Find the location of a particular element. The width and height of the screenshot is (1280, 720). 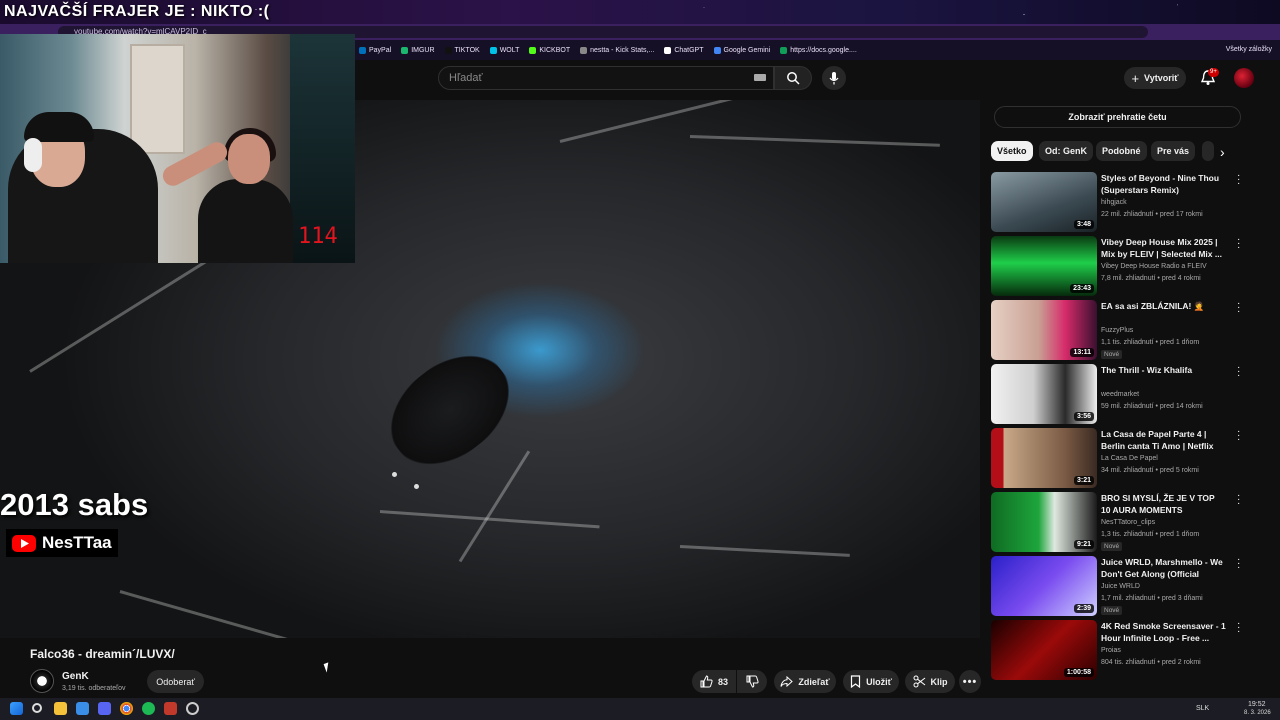

mouse-cursor is located at coordinates (327, 667).